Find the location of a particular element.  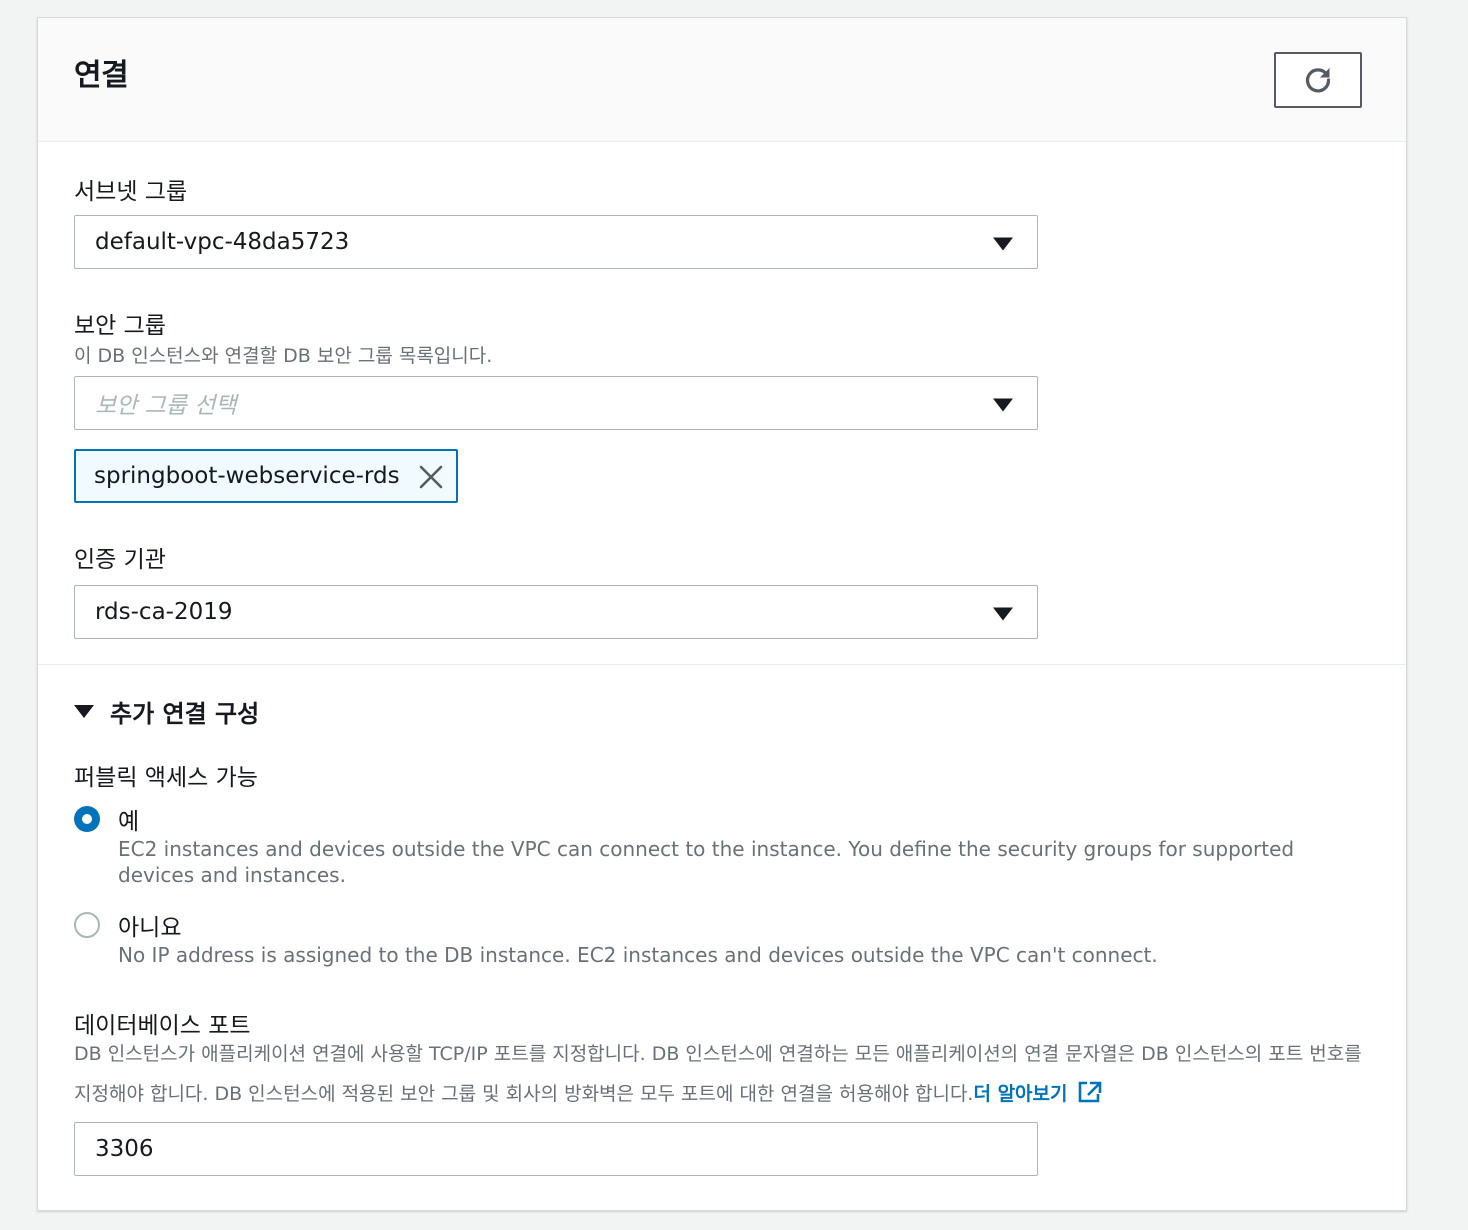

certificate-authority-label: 인증 기관 is located at coordinates (120, 560).